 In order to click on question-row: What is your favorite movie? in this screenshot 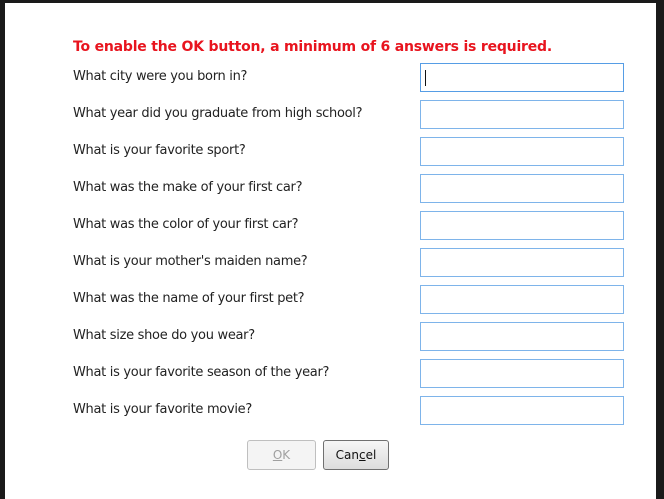, I will do `click(351, 411)`.